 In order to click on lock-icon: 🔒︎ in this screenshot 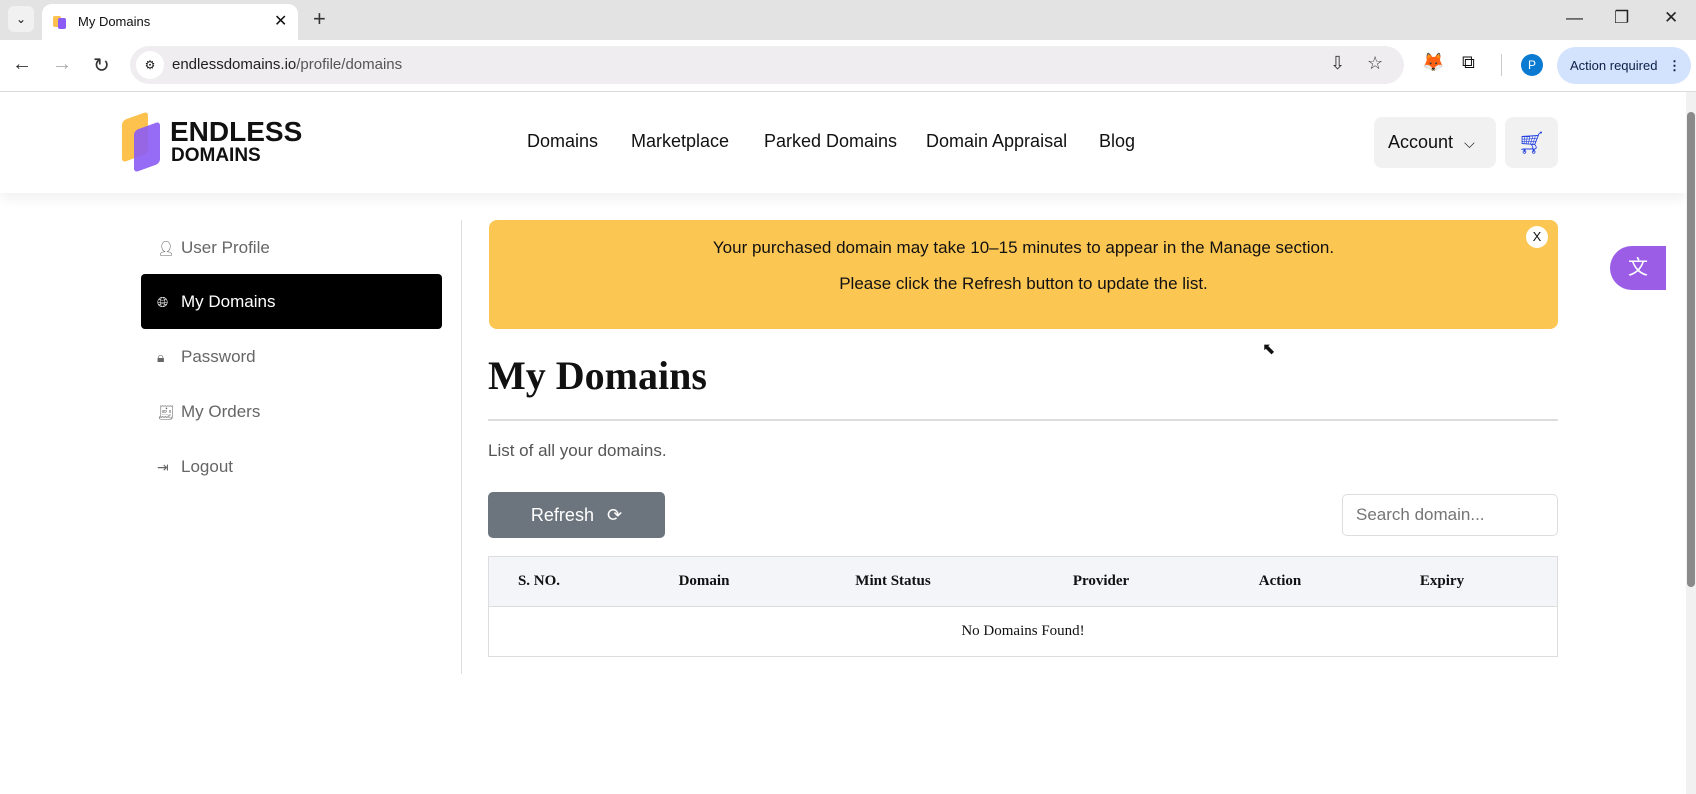, I will do `click(161, 357)`.